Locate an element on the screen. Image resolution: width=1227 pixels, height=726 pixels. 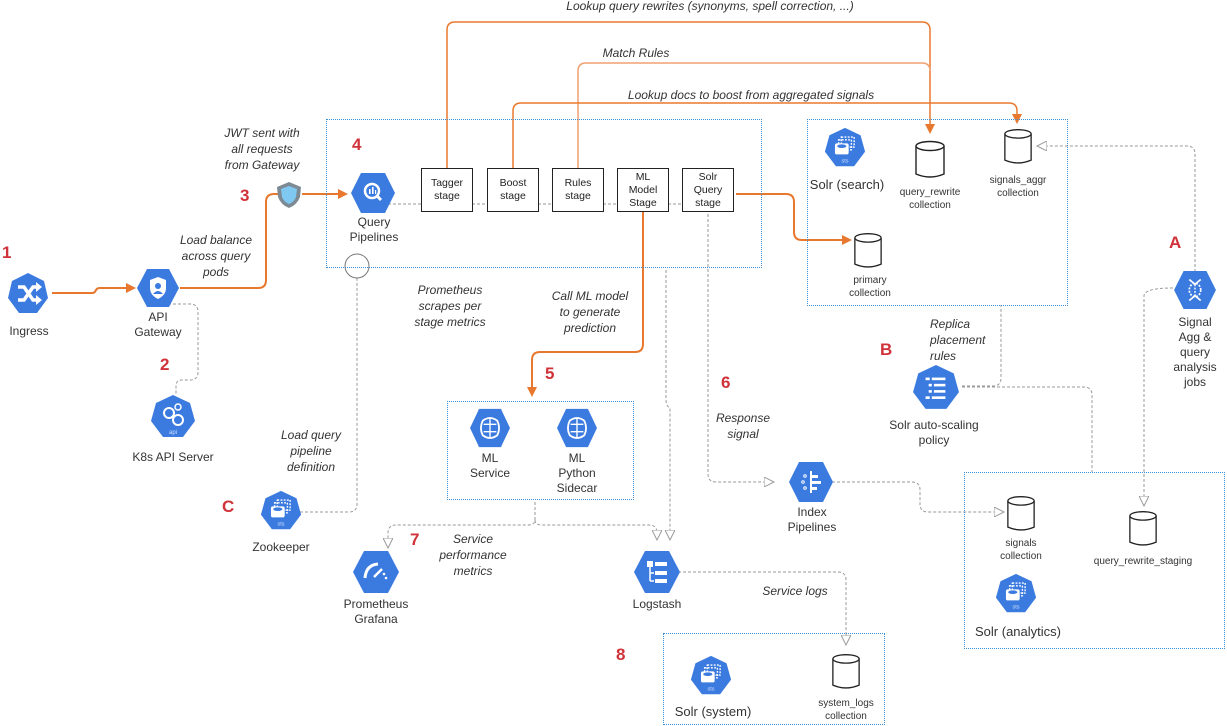
gauge-icon is located at coordinates (376, 572).